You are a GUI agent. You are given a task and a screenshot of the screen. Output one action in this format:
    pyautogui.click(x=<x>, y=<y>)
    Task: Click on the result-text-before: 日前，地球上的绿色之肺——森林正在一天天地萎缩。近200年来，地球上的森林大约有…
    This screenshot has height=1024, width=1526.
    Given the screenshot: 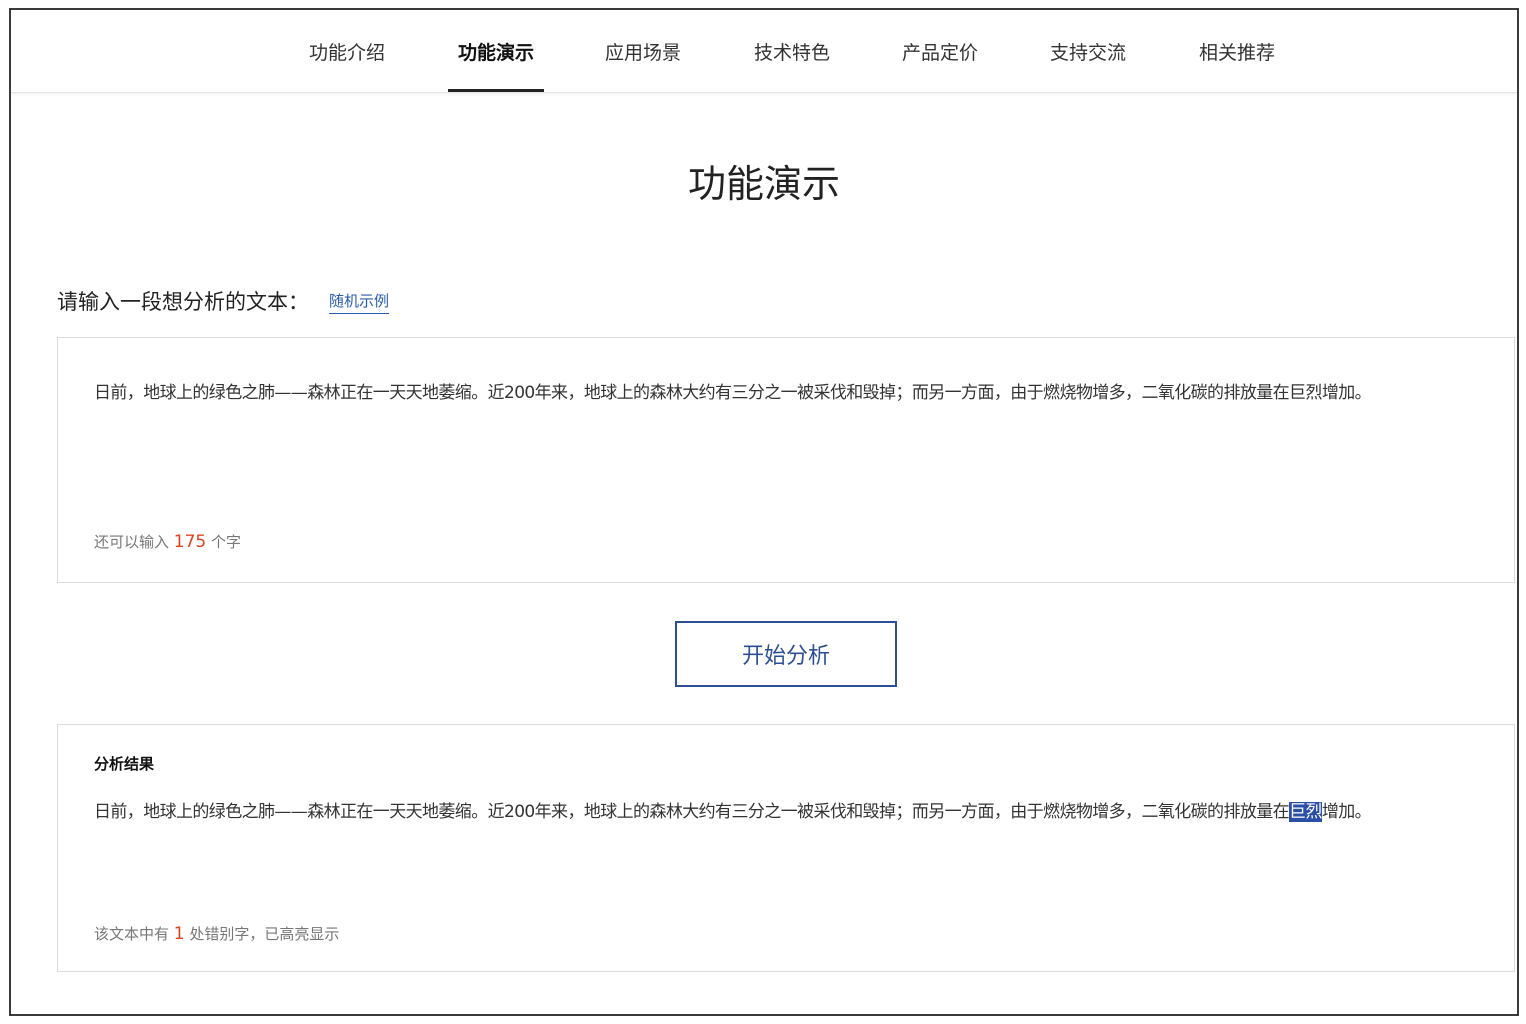 What is the action you would take?
    pyautogui.click(x=692, y=812)
    